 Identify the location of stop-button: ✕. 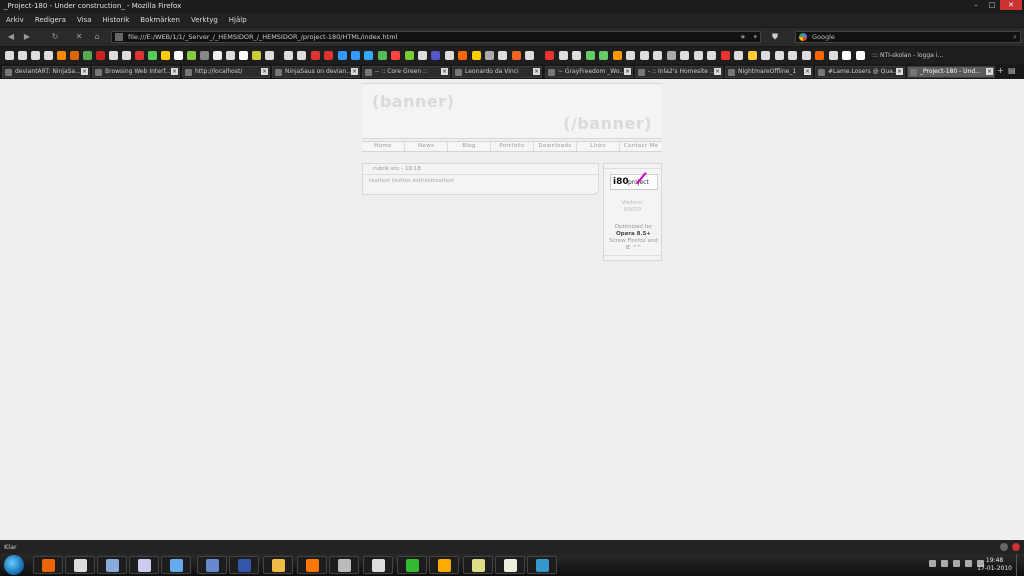
(79, 37).